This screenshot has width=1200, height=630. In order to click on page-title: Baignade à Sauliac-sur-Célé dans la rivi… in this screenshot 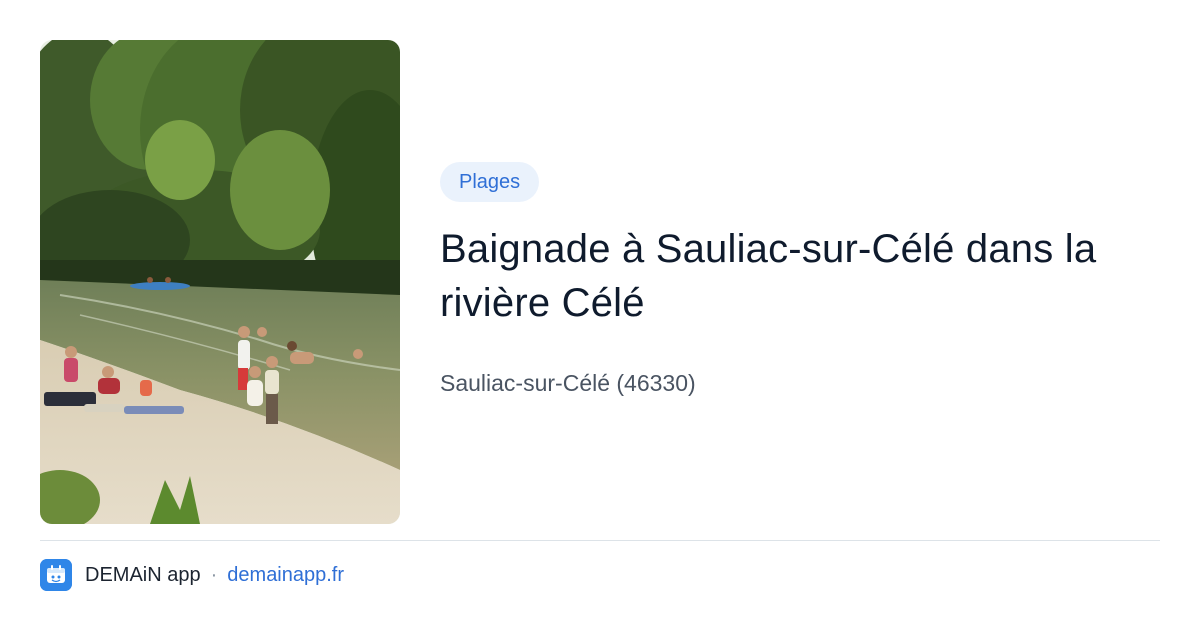, I will do `click(768, 276)`.